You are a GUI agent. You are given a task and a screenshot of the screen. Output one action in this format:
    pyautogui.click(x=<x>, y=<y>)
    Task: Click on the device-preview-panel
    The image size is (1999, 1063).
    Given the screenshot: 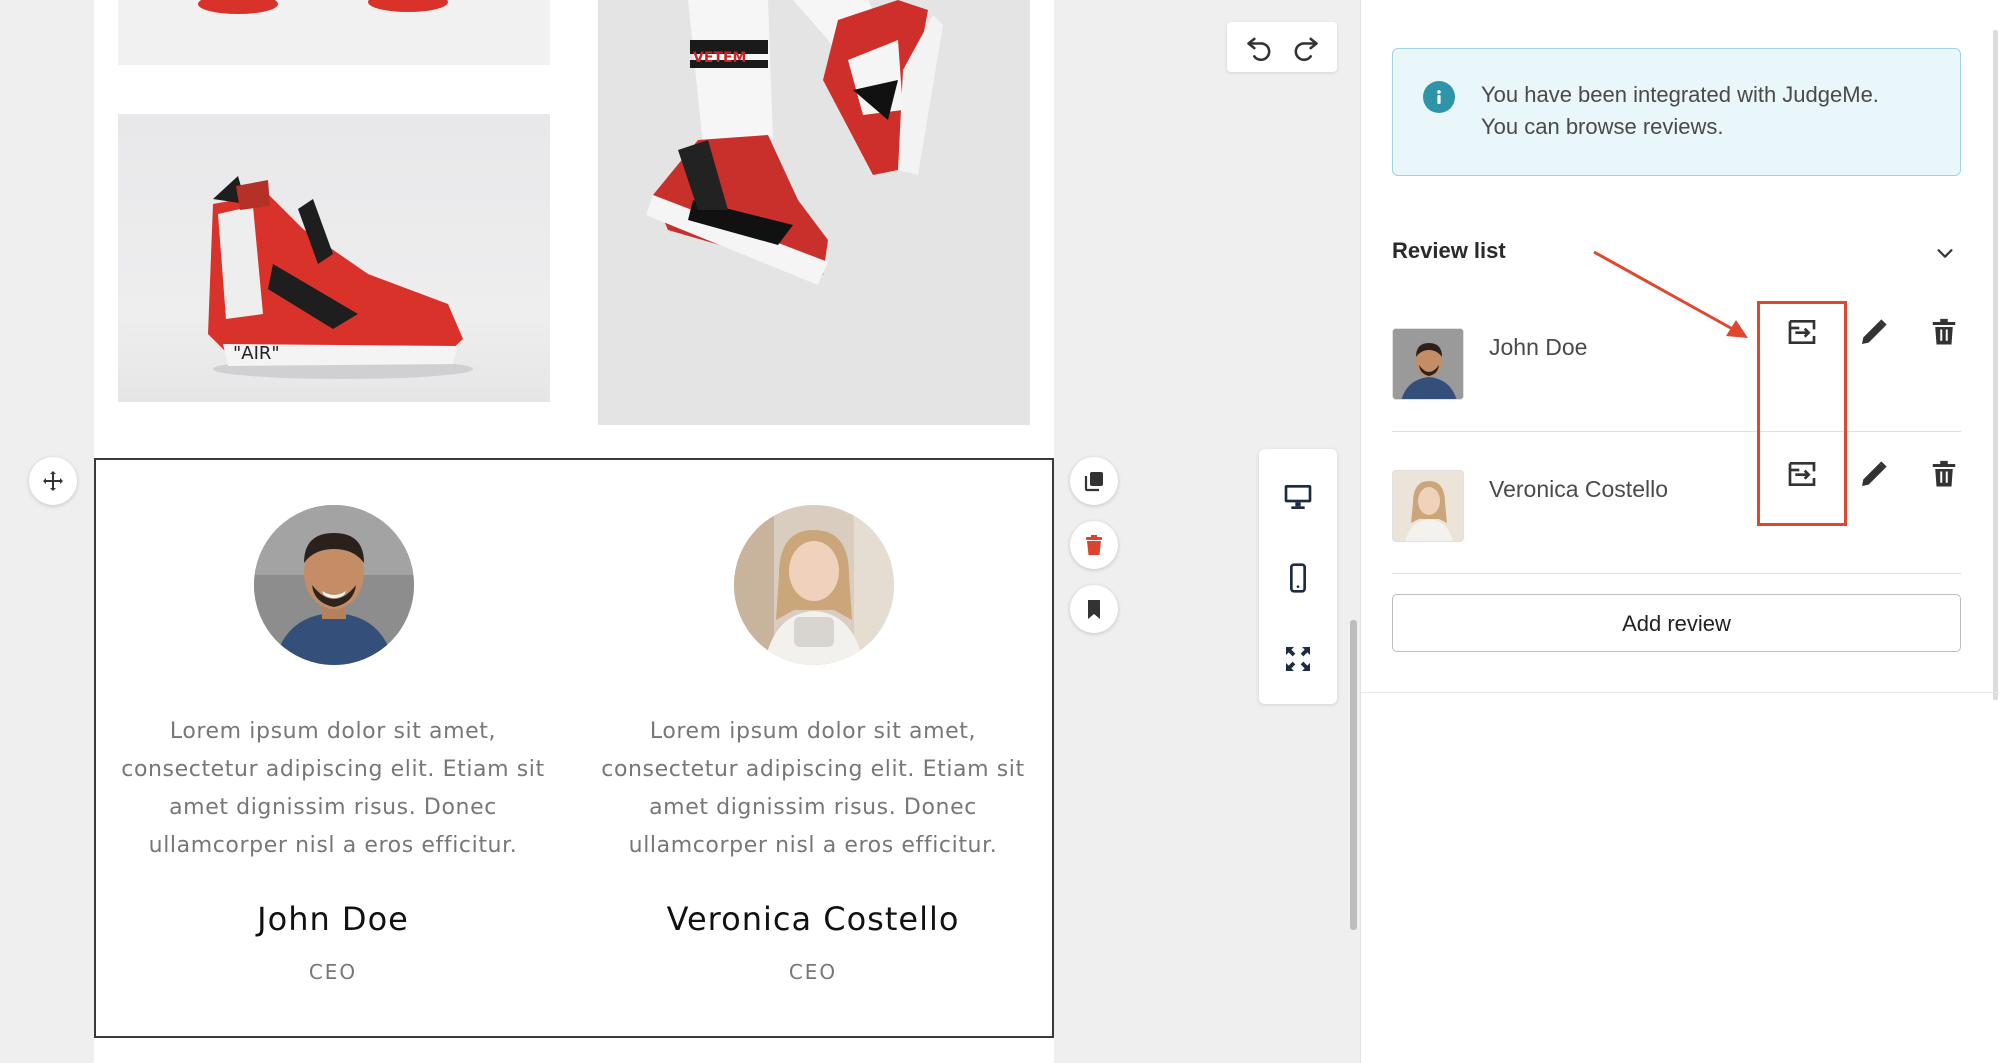 What is the action you would take?
    pyautogui.click(x=1298, y=576)
    